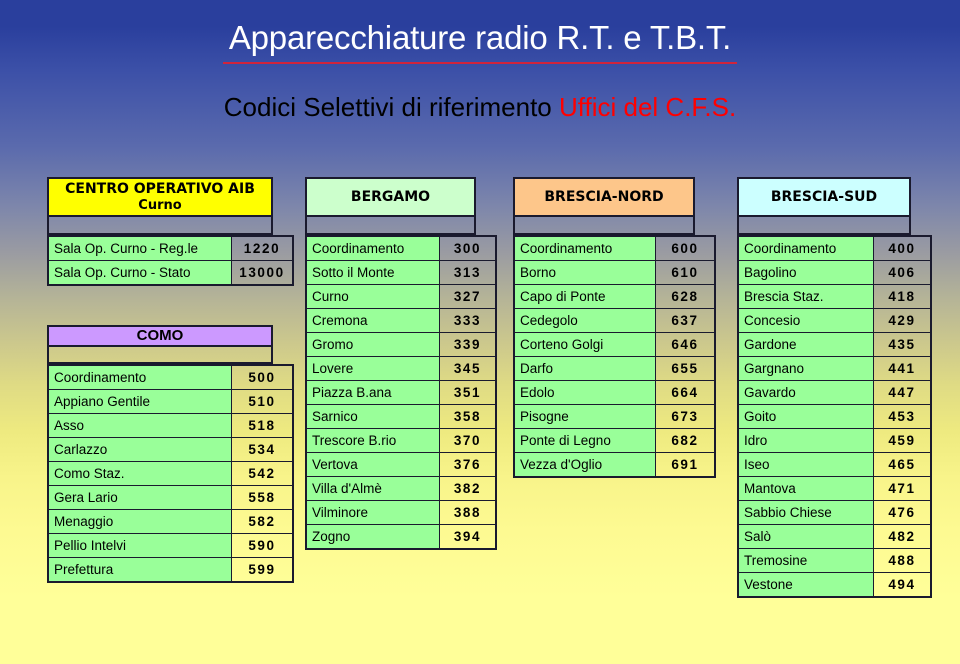 The image size is (960, 664). I want to click on row-code: 1220, so click(262, 248).